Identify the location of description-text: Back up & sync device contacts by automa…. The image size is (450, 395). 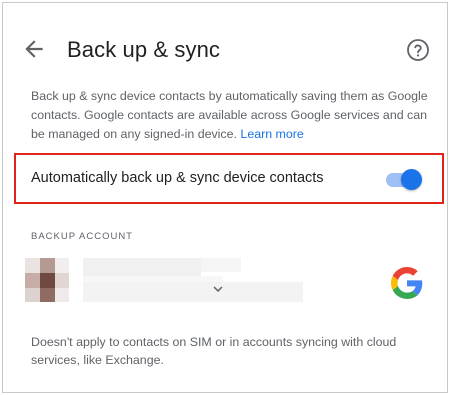
(229, 115).